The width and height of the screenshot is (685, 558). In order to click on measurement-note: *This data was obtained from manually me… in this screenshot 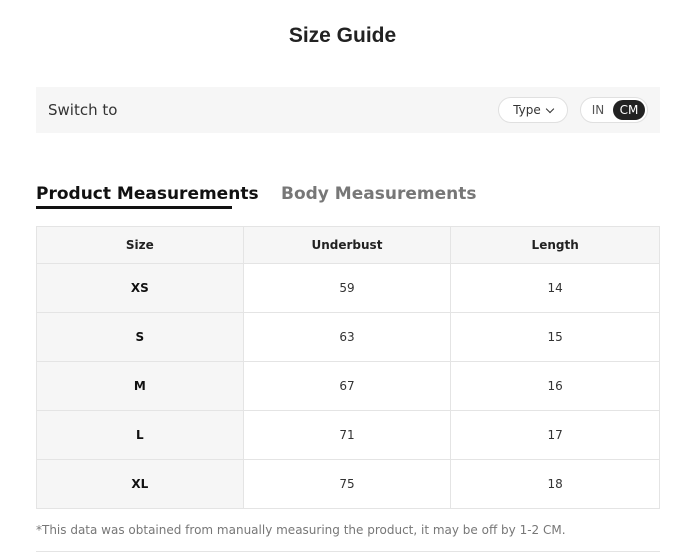, I will do `click(301, 530)`.